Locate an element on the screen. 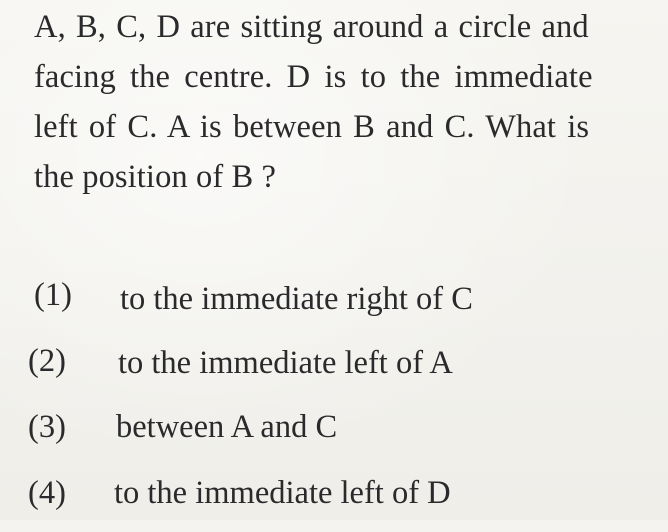 The height and width of the screenshot is (532, 668). question-line: facing the centre. D is to the immediate is located at coordinates (313, 77).